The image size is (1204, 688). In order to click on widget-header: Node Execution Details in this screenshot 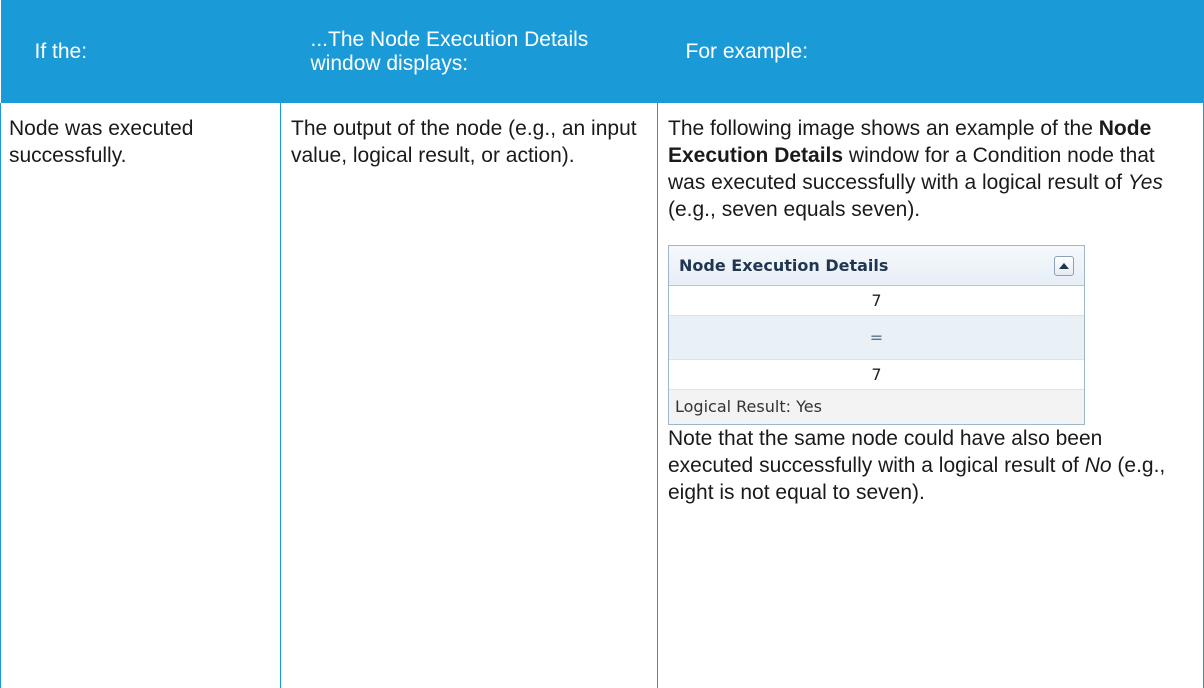, I will do `click(876, 266)`.